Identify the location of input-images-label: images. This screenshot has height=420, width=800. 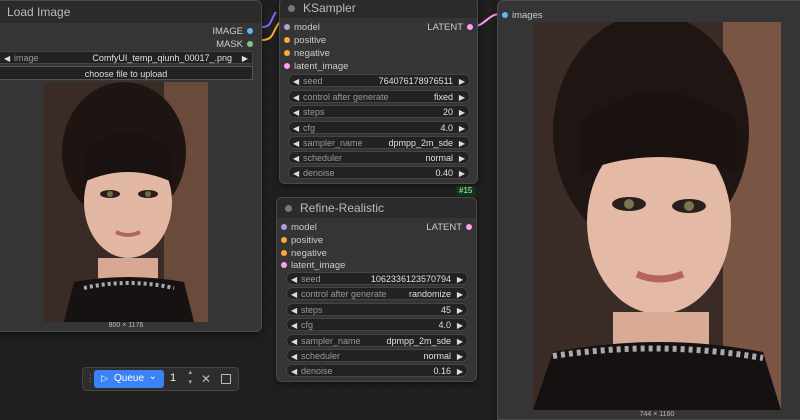
(527, 15).